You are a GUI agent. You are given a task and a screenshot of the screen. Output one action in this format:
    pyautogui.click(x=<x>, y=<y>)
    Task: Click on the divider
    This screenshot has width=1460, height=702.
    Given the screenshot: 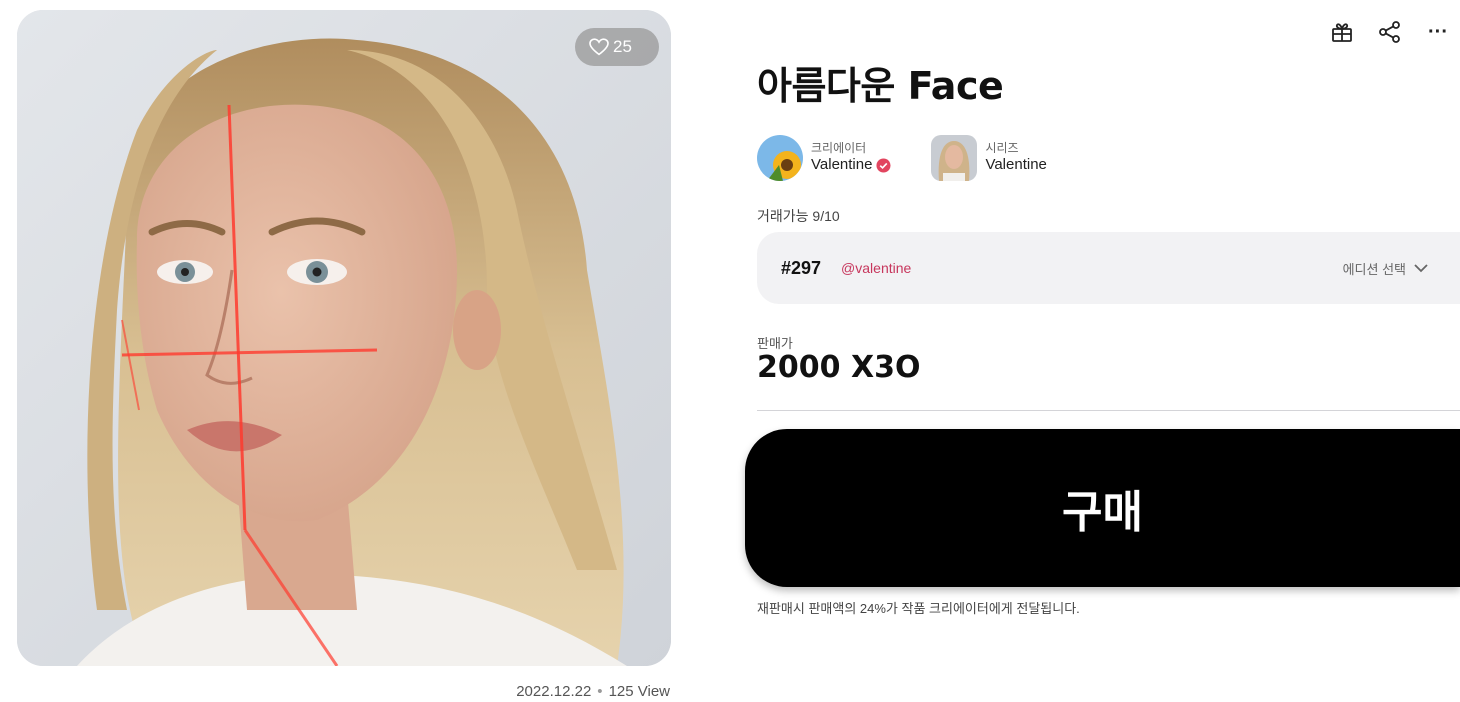 What is the action you would take?
    pyautogui.click(x=1108, y=410)
    